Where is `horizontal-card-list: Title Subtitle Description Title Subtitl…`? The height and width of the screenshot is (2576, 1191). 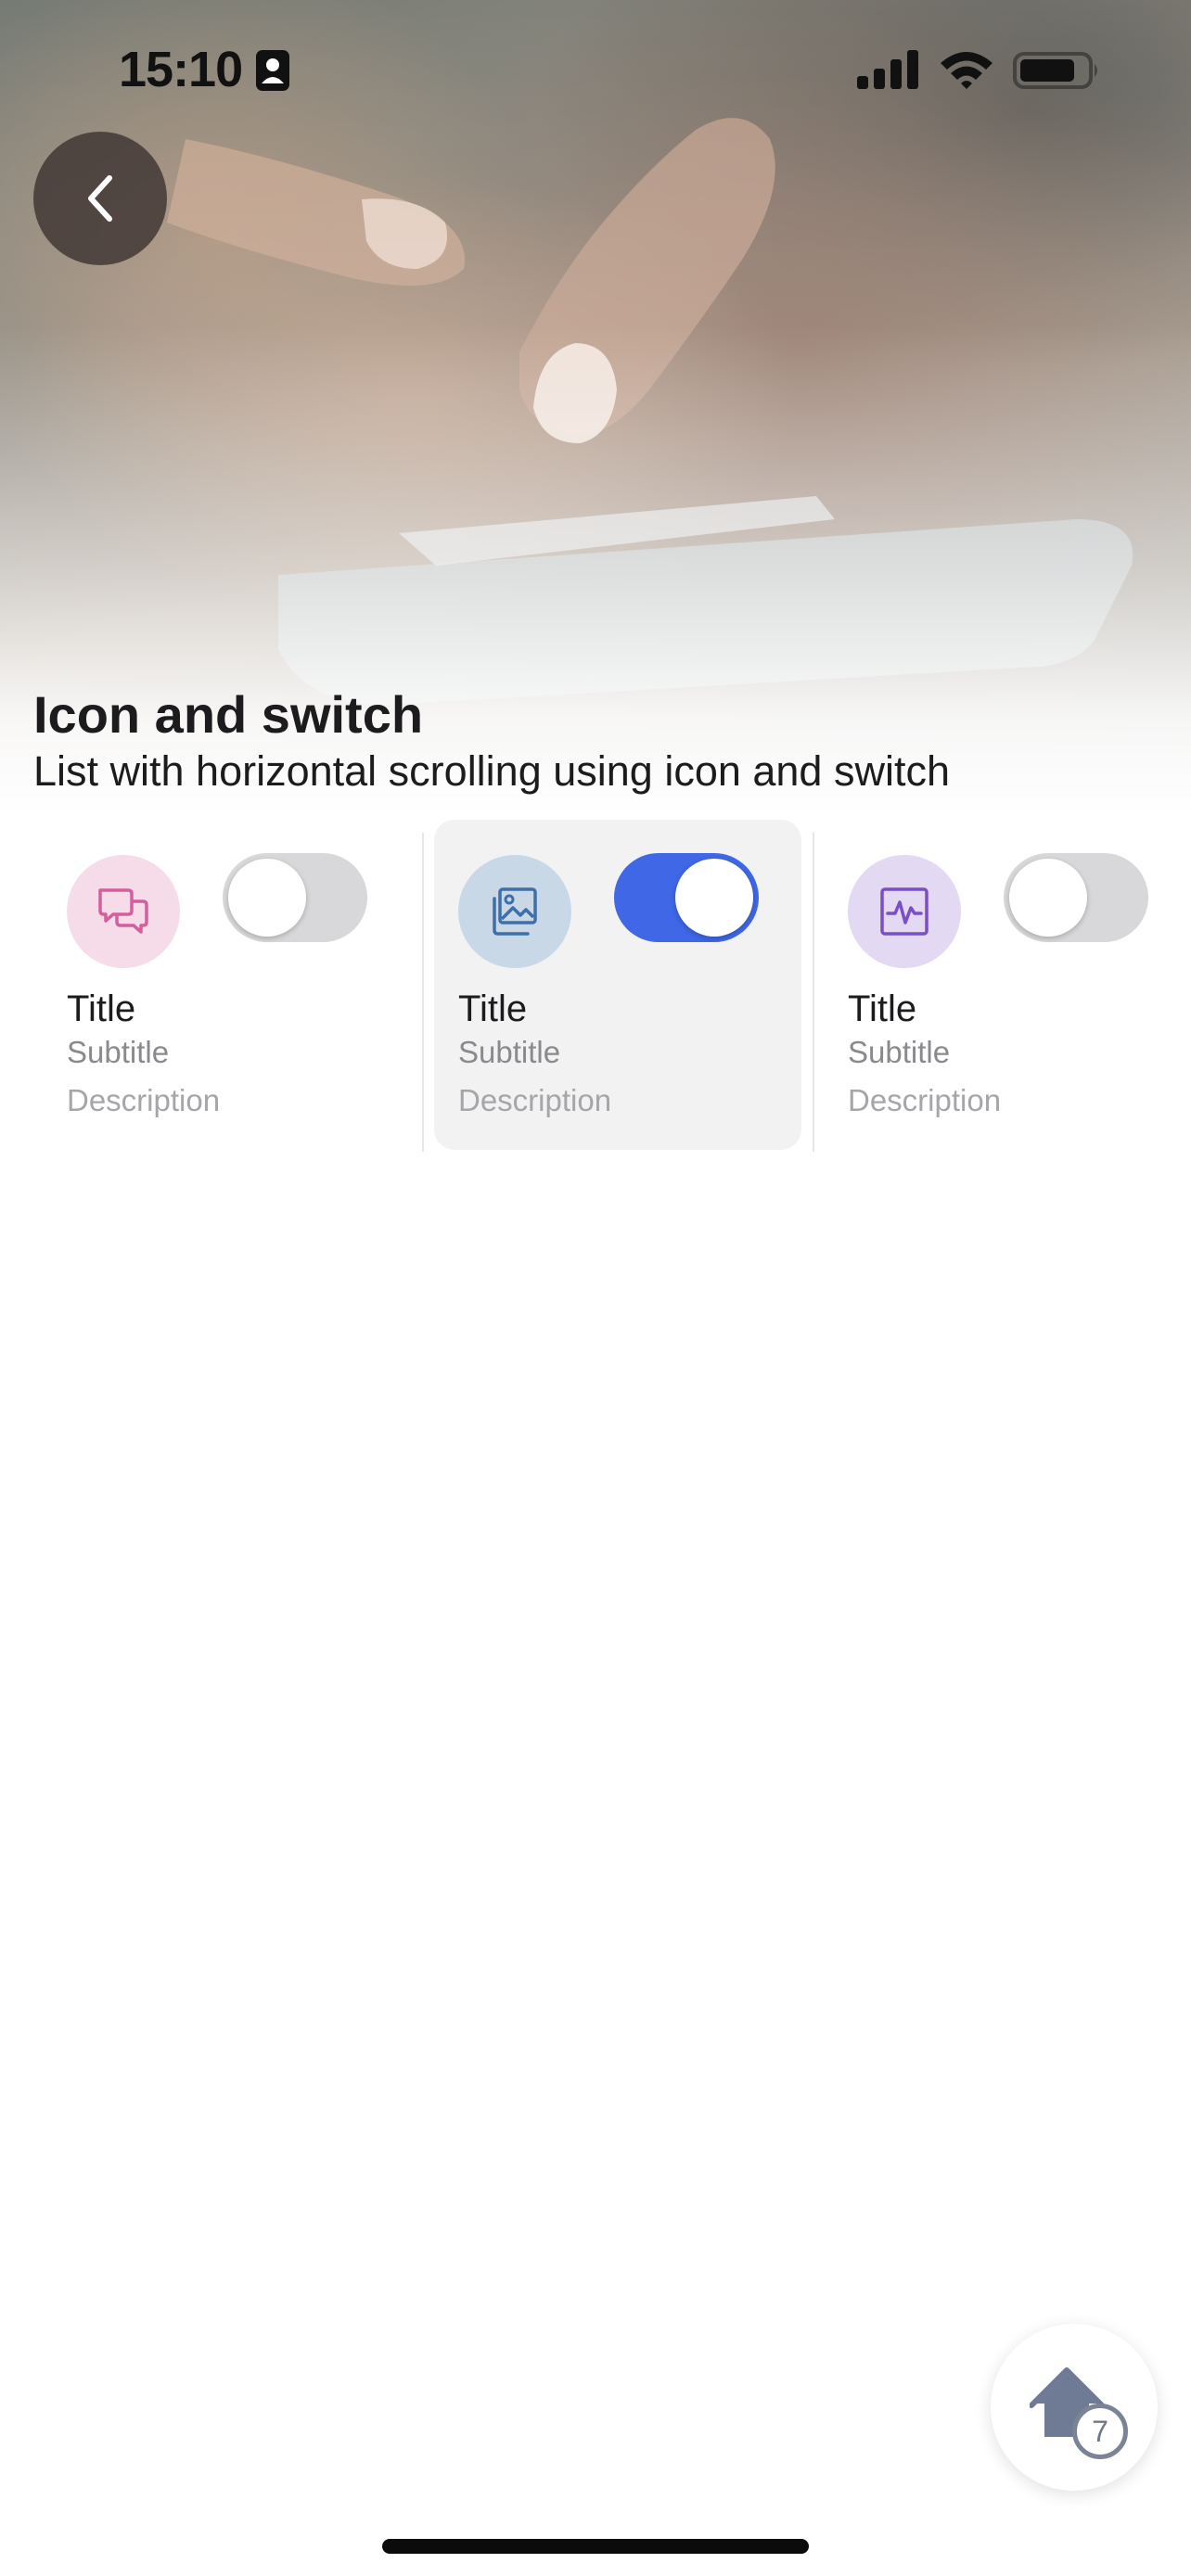
horizontal-card-list: Title Subtitle Description Title Subtitl… is located at coordinates (595, 986).